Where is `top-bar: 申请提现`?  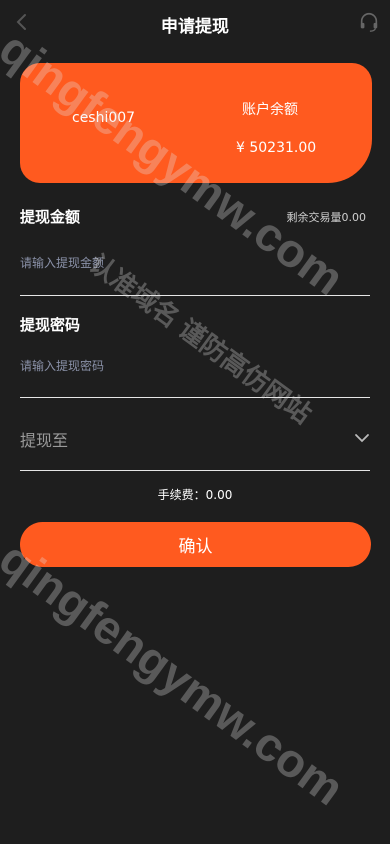 top-bar: 申请提现 is located at coordinates (195, 22).